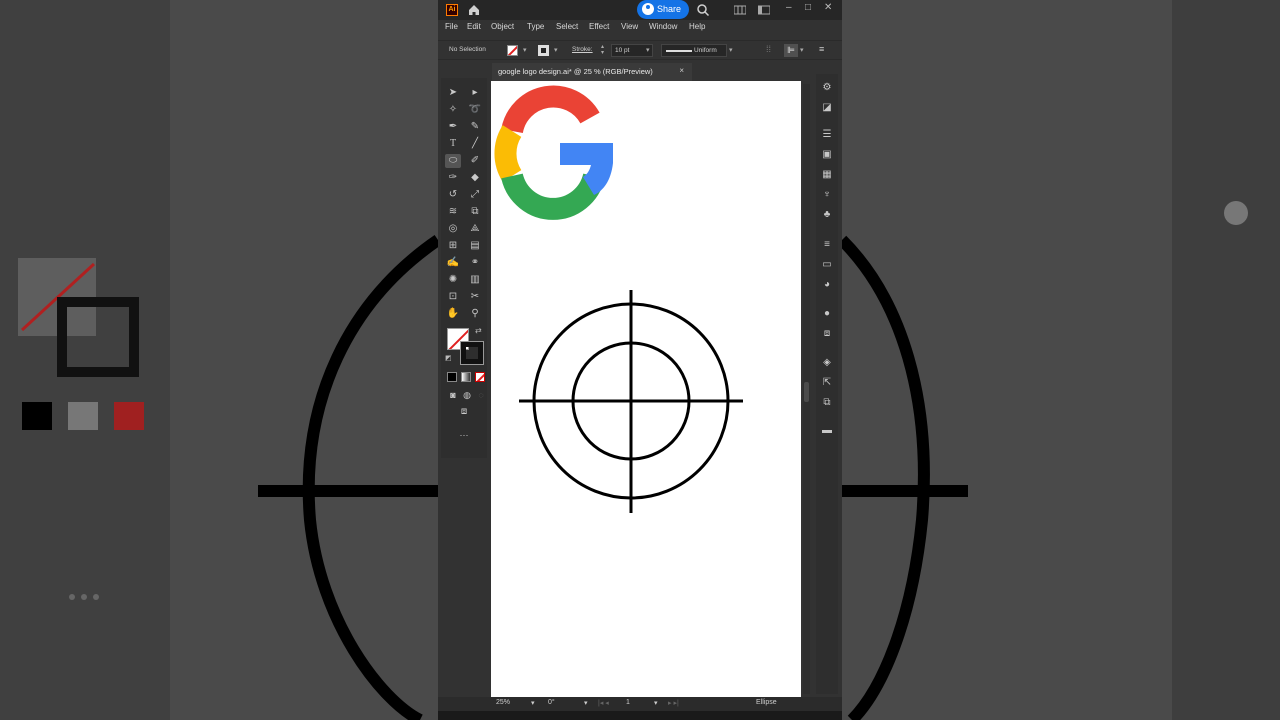 Image resolution: width=1280 pixels, height=720 pixels. What do you see at coordinates (453, 161) in the screenshot?
I see `ellipse-tool-icon: ⬭` at bounding box center [453, 161].